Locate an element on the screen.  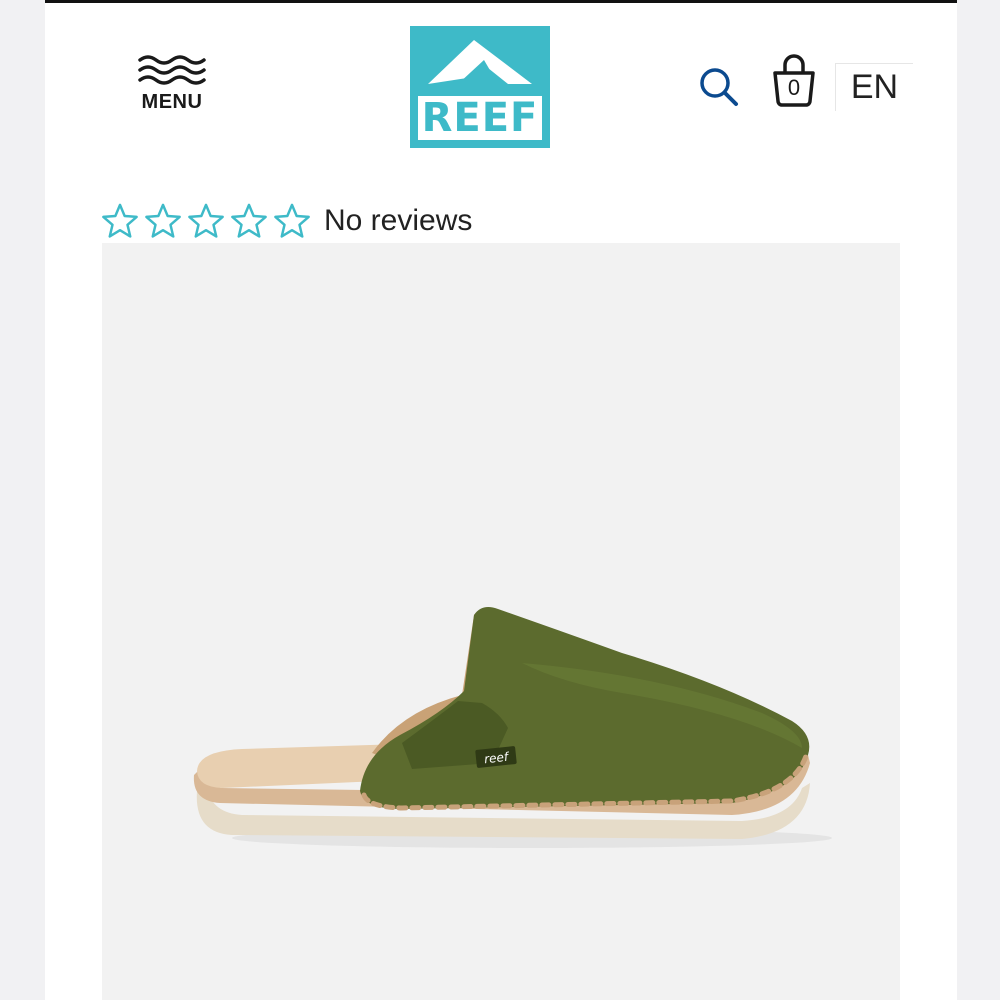
cart-button: 0 is located at coordinates (794, 81).